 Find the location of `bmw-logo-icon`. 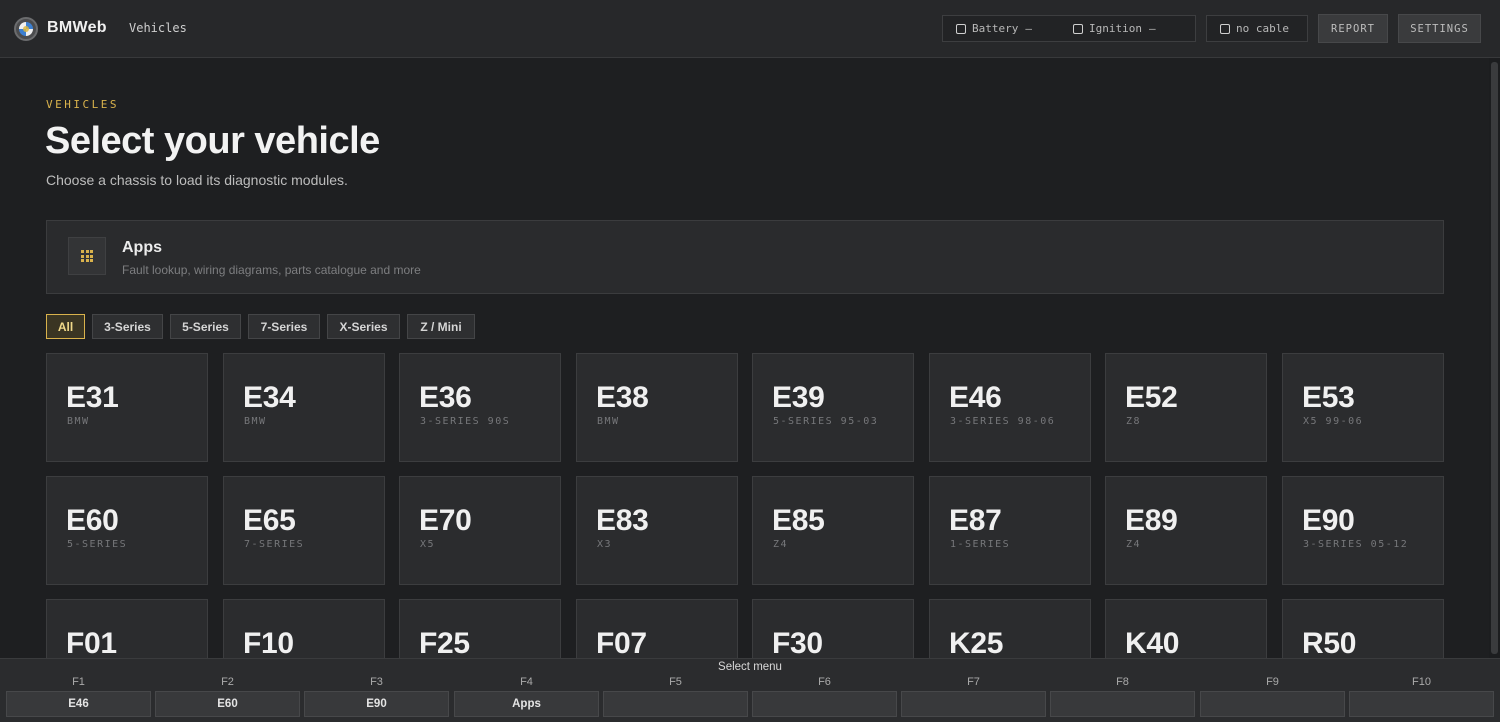

bmw-logo-icon is located at coordinates (26, 29).